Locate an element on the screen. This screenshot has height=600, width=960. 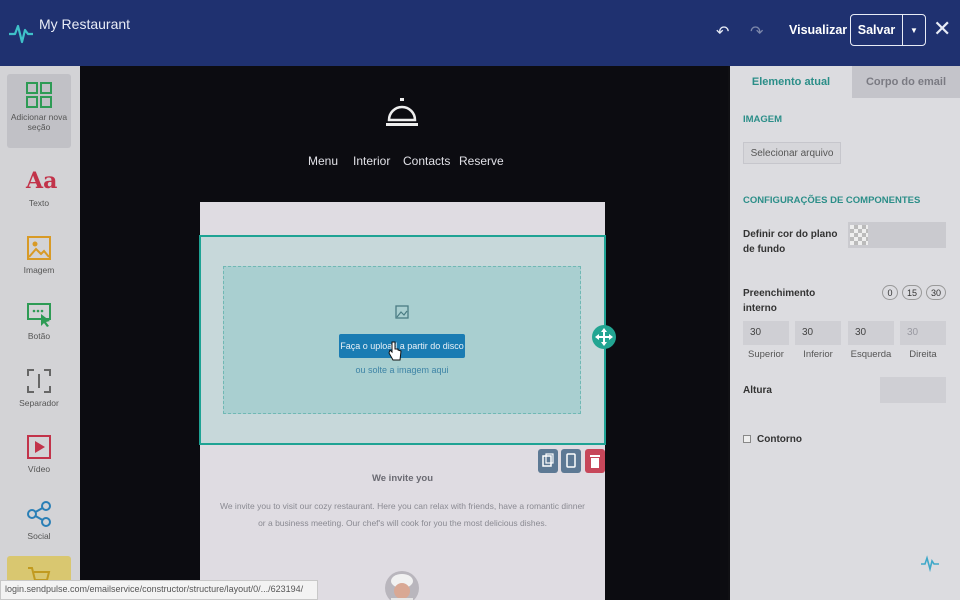
padding-right-label: Direita is located at coordinates (923, 354).